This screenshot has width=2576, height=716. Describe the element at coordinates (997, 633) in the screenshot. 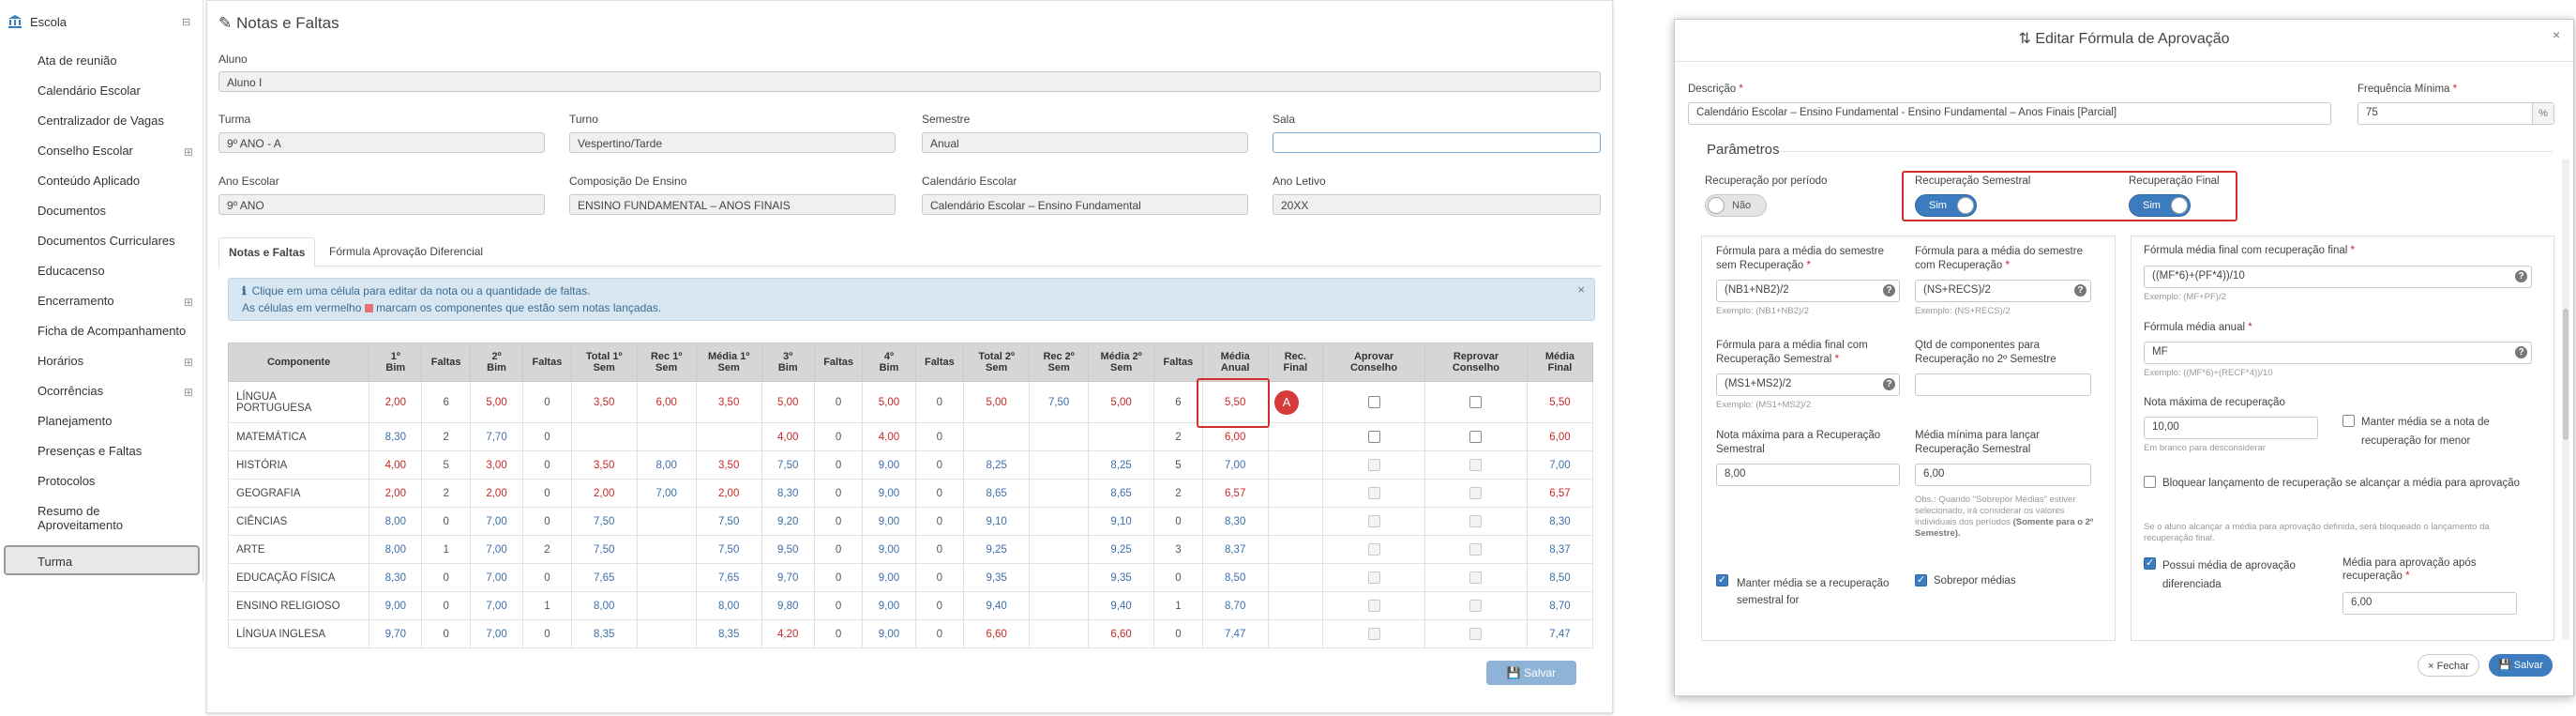

I see `grade-cell: 6,60` at that location.